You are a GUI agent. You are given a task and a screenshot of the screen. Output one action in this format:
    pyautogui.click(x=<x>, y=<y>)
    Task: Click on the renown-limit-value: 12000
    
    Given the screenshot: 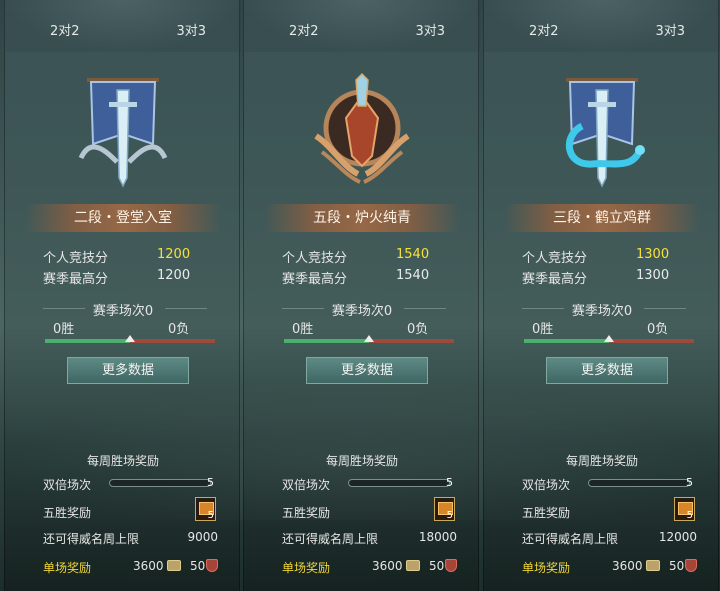 What is the action you would take?
    pyautogui.click(x=677, y=537)
    